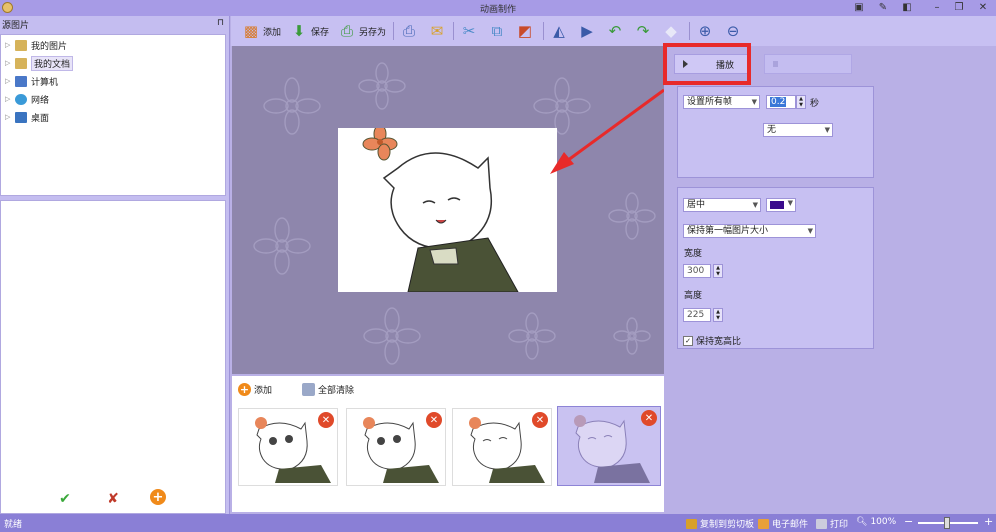  What do you see at coordinates (607, 131) in the screenshot?
I see `annotation-arrow` at bounding box center [607, 131].